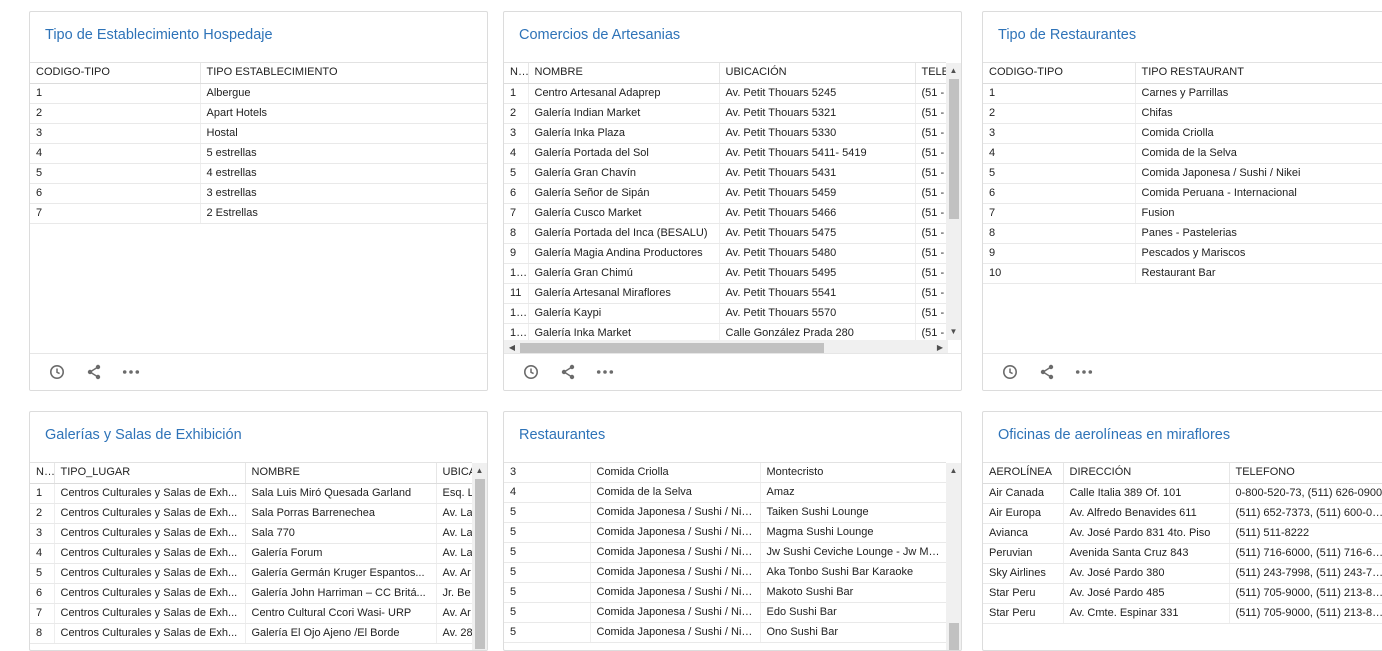  I want to click on table-row: 3 Hostal, so click(258, 133).